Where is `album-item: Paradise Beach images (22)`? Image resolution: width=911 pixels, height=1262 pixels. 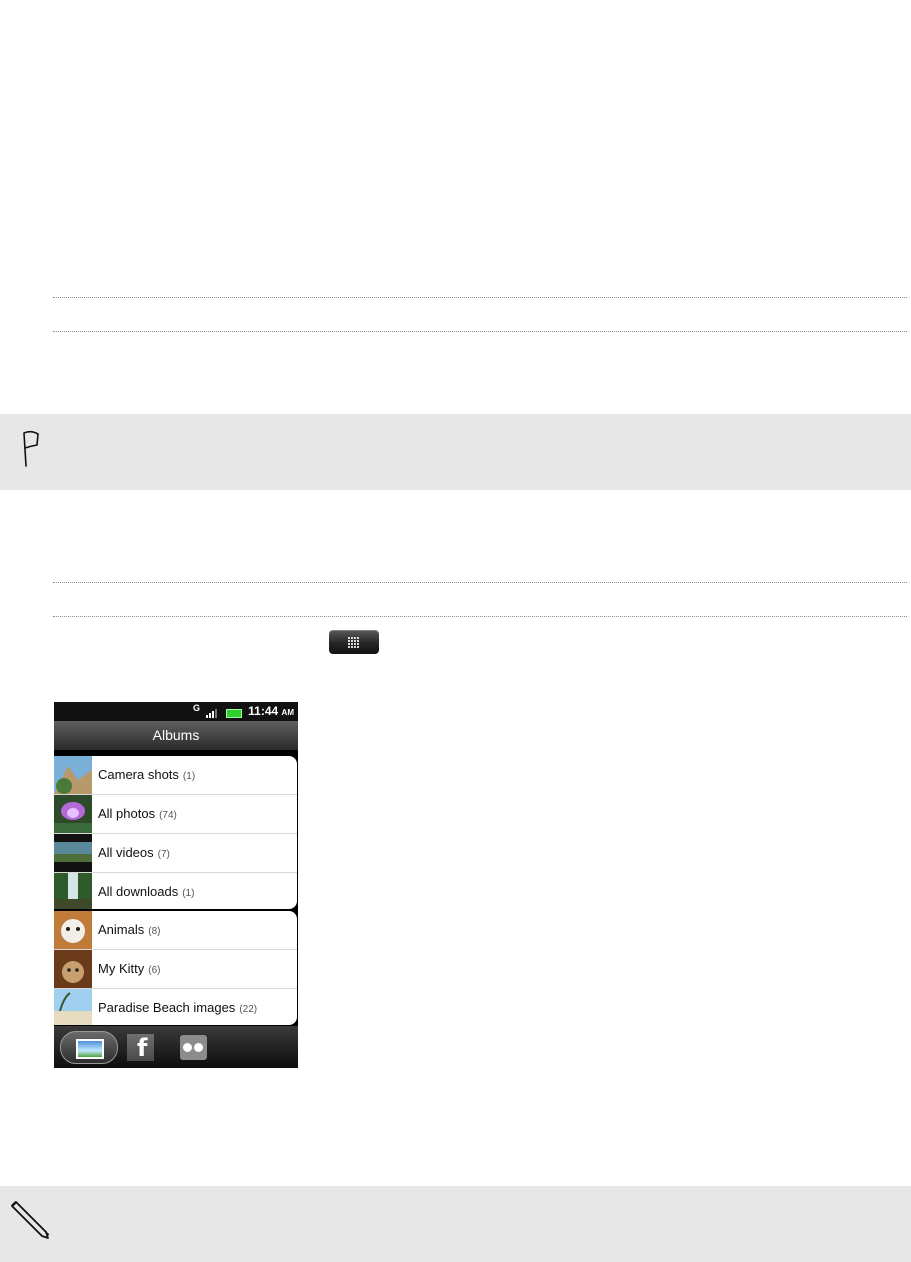
album-item: Paradise Beach images (22) is located at coordinates (175, 1007).